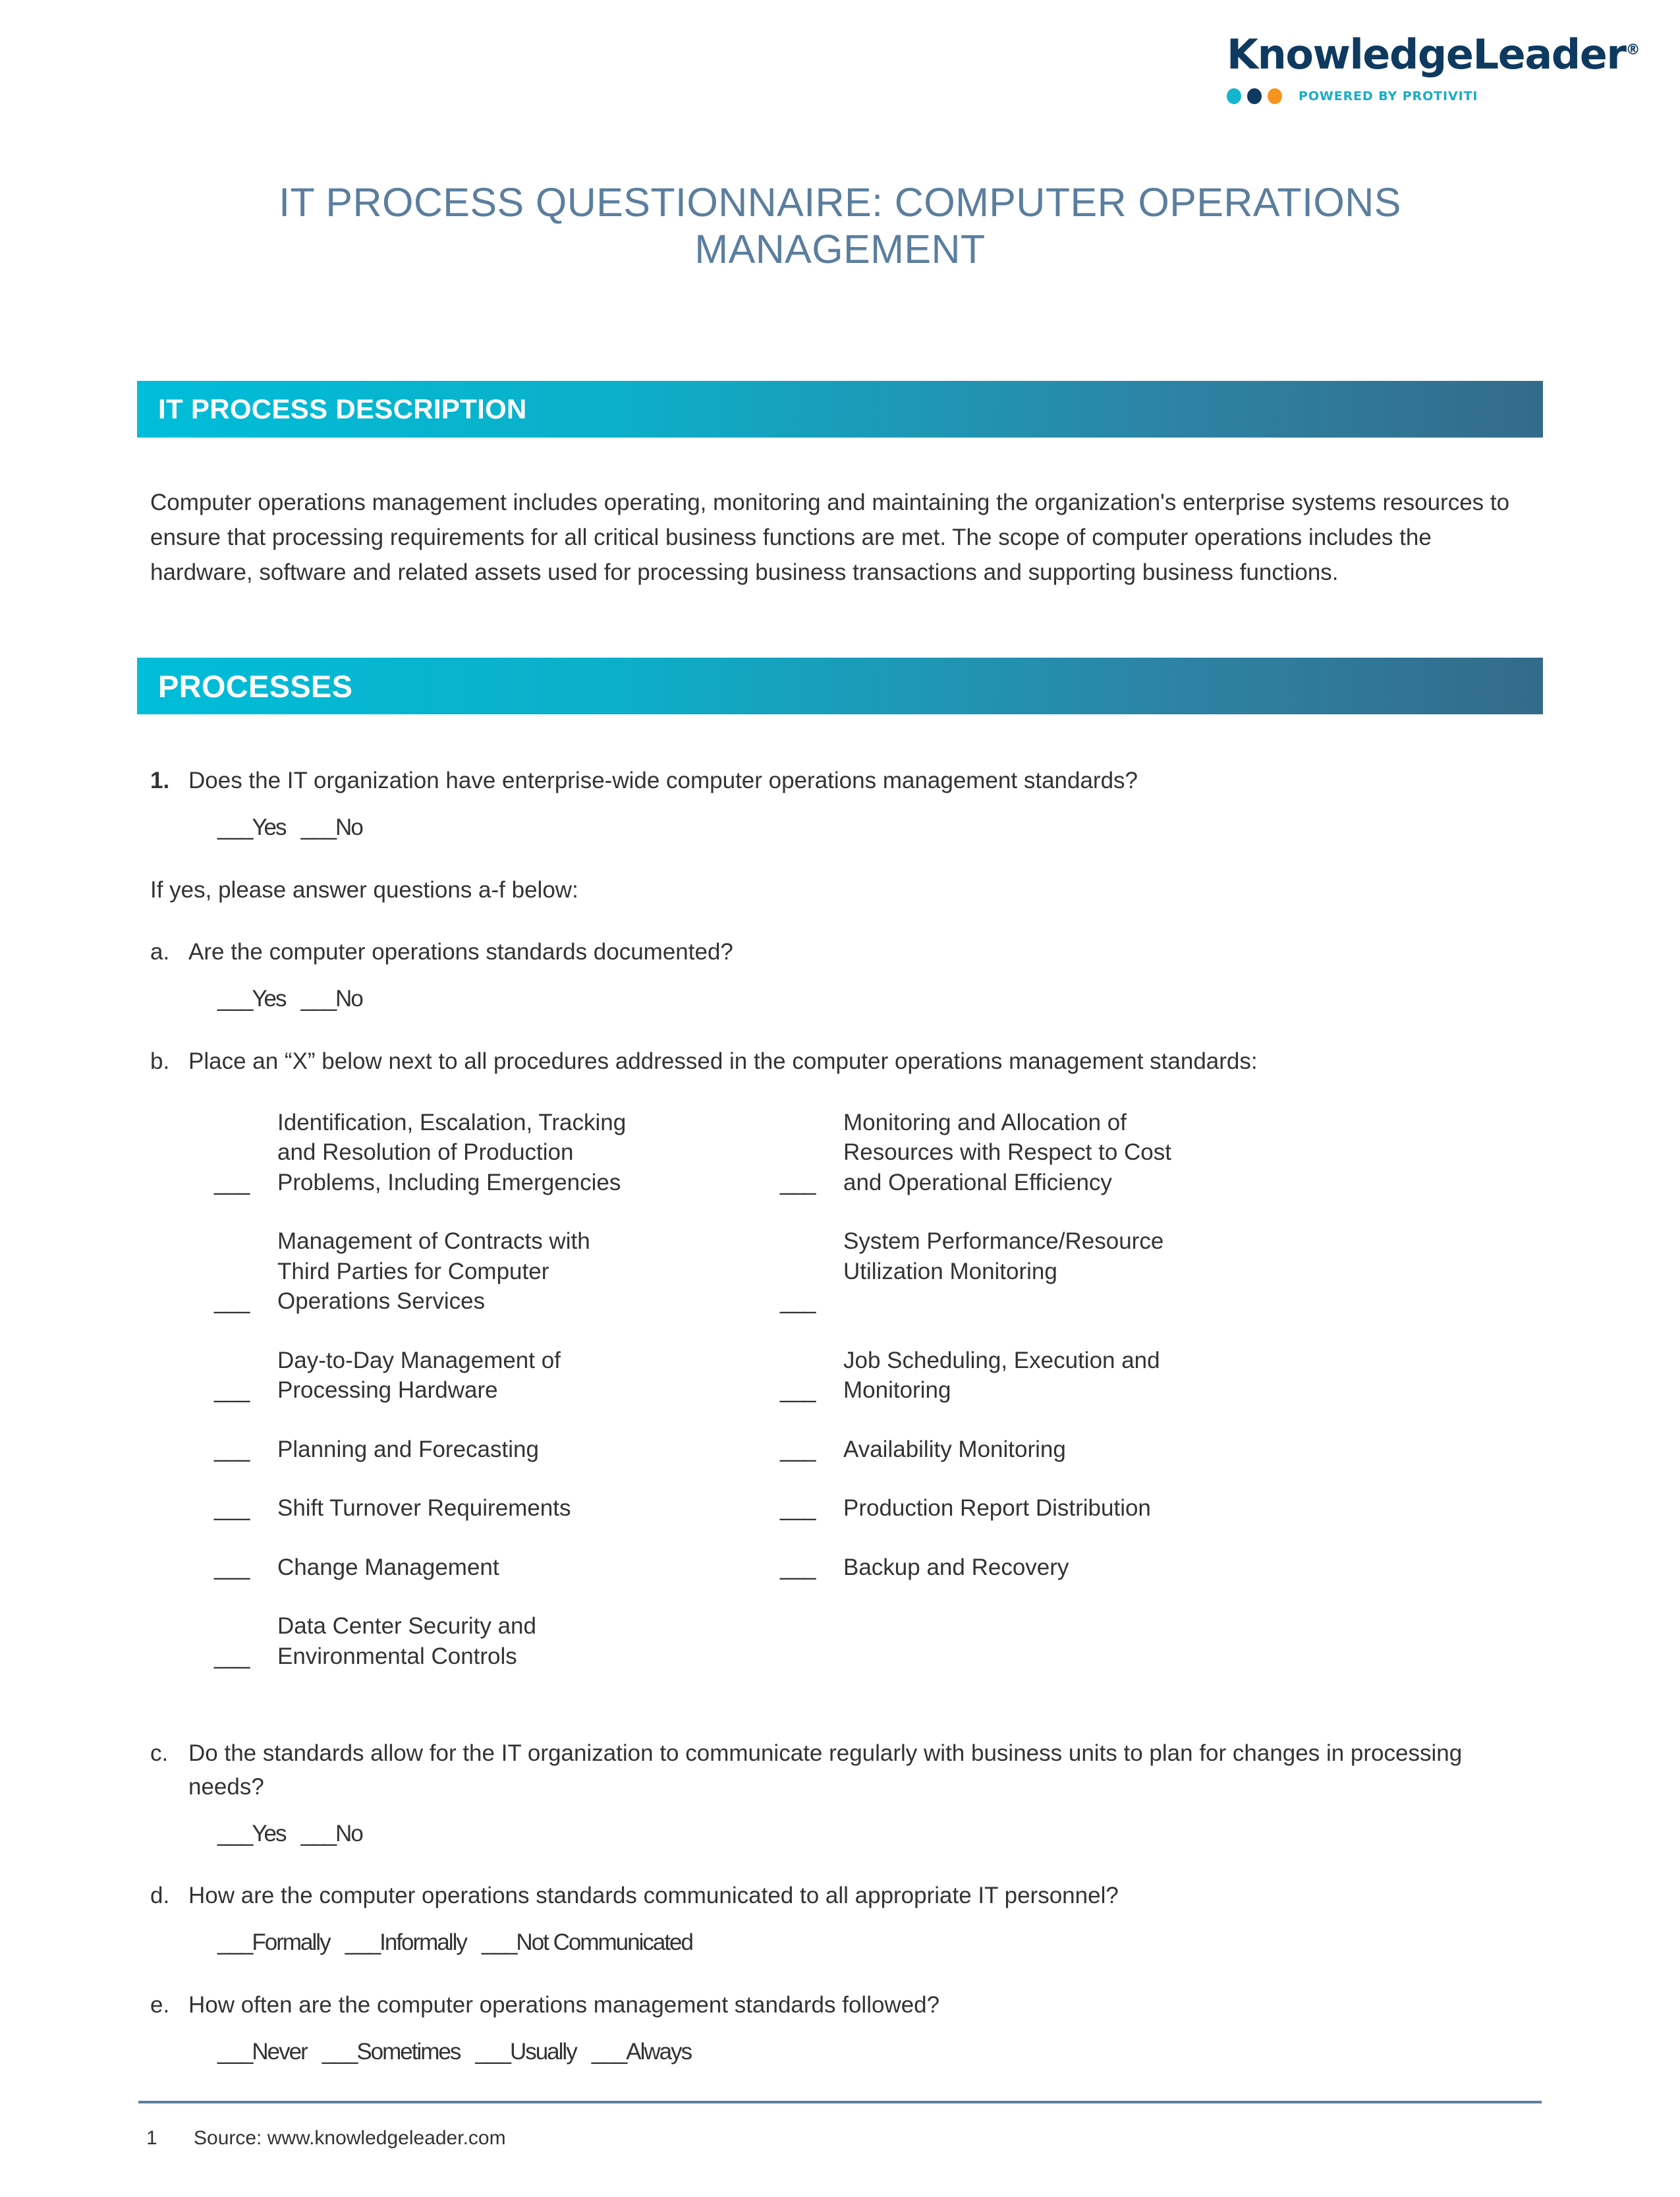 The height and width of the screenshot is (2197, 1680). Describe the element at coordinates (840, 686) in the screenshot. I see `section-header-processes: PROCESSES` at that location.